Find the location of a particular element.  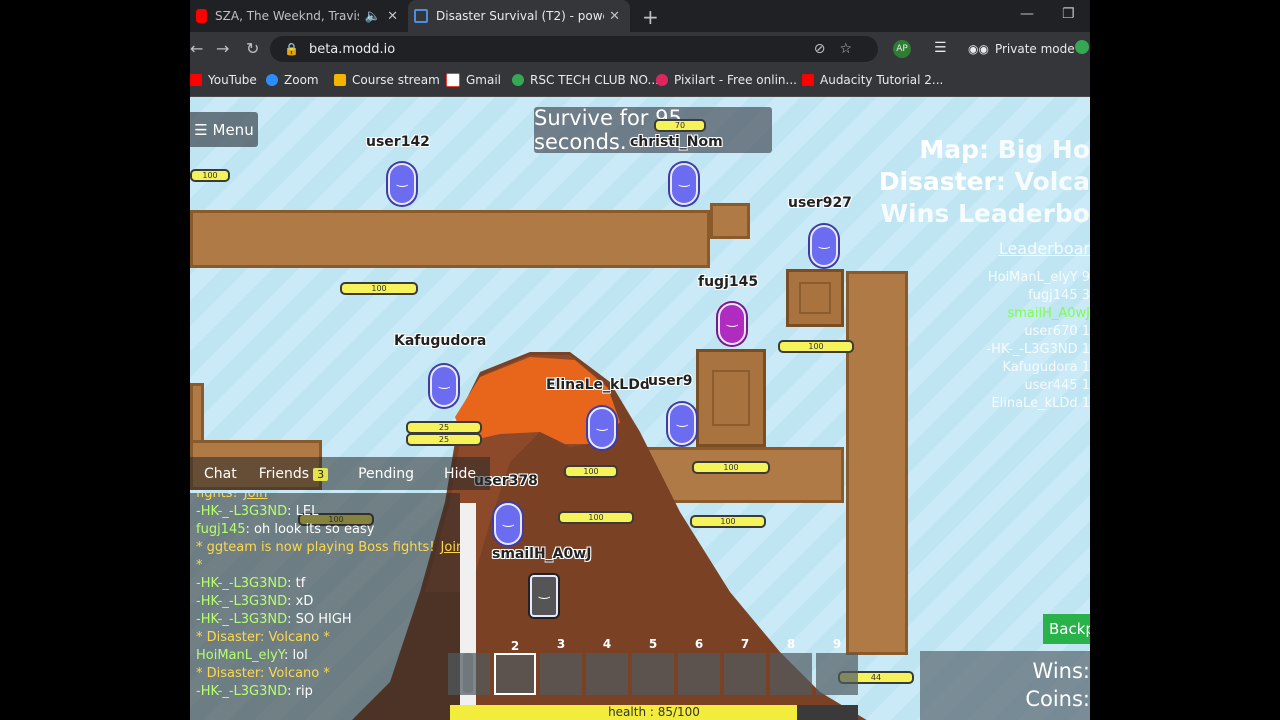

inventory-slot is located at coordinates (469, 674).